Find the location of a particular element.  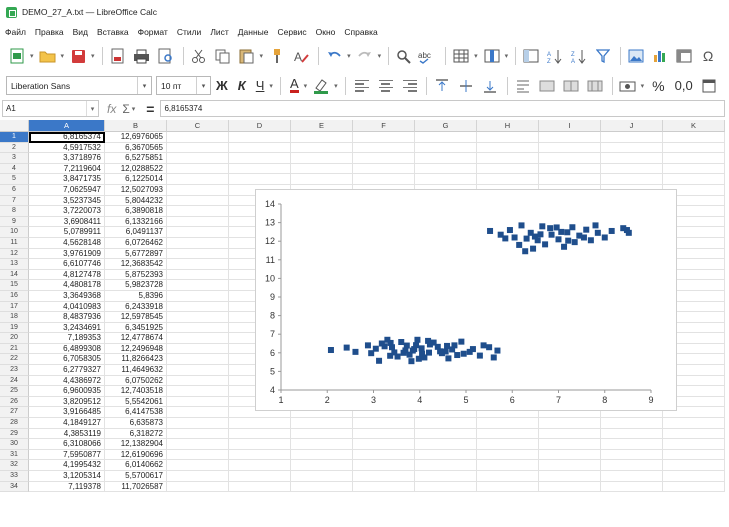

grid-cell: 12,5027093 is located at coordinates (136, 190).